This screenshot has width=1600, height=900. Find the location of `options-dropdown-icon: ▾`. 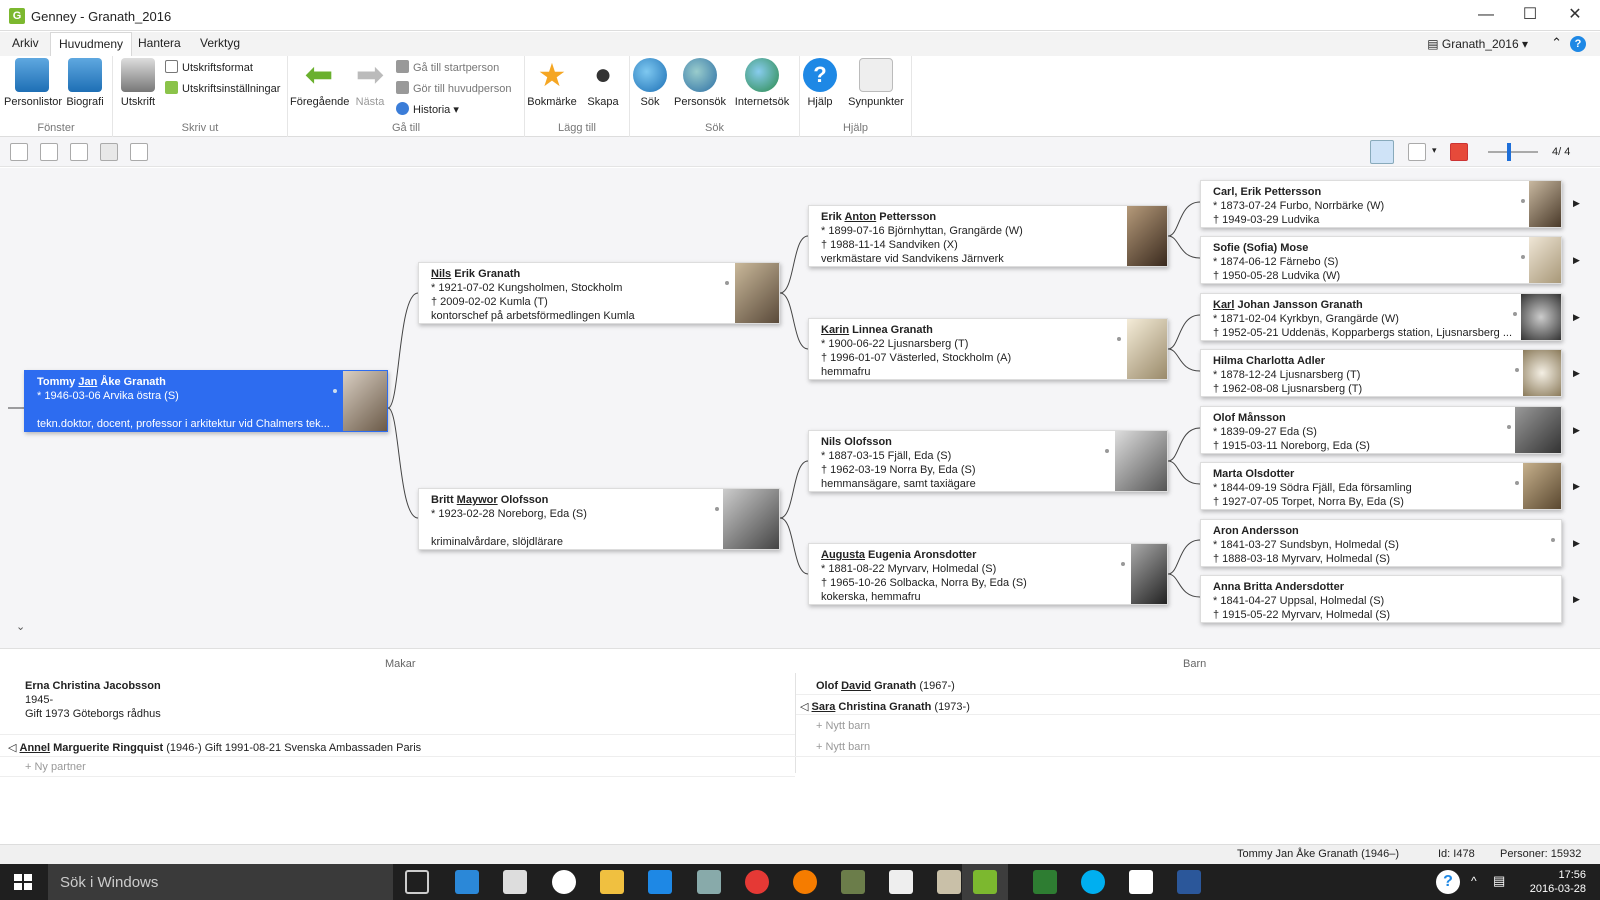

options-dropdown-icon: ▾ is located at coordinates (1434, 150).